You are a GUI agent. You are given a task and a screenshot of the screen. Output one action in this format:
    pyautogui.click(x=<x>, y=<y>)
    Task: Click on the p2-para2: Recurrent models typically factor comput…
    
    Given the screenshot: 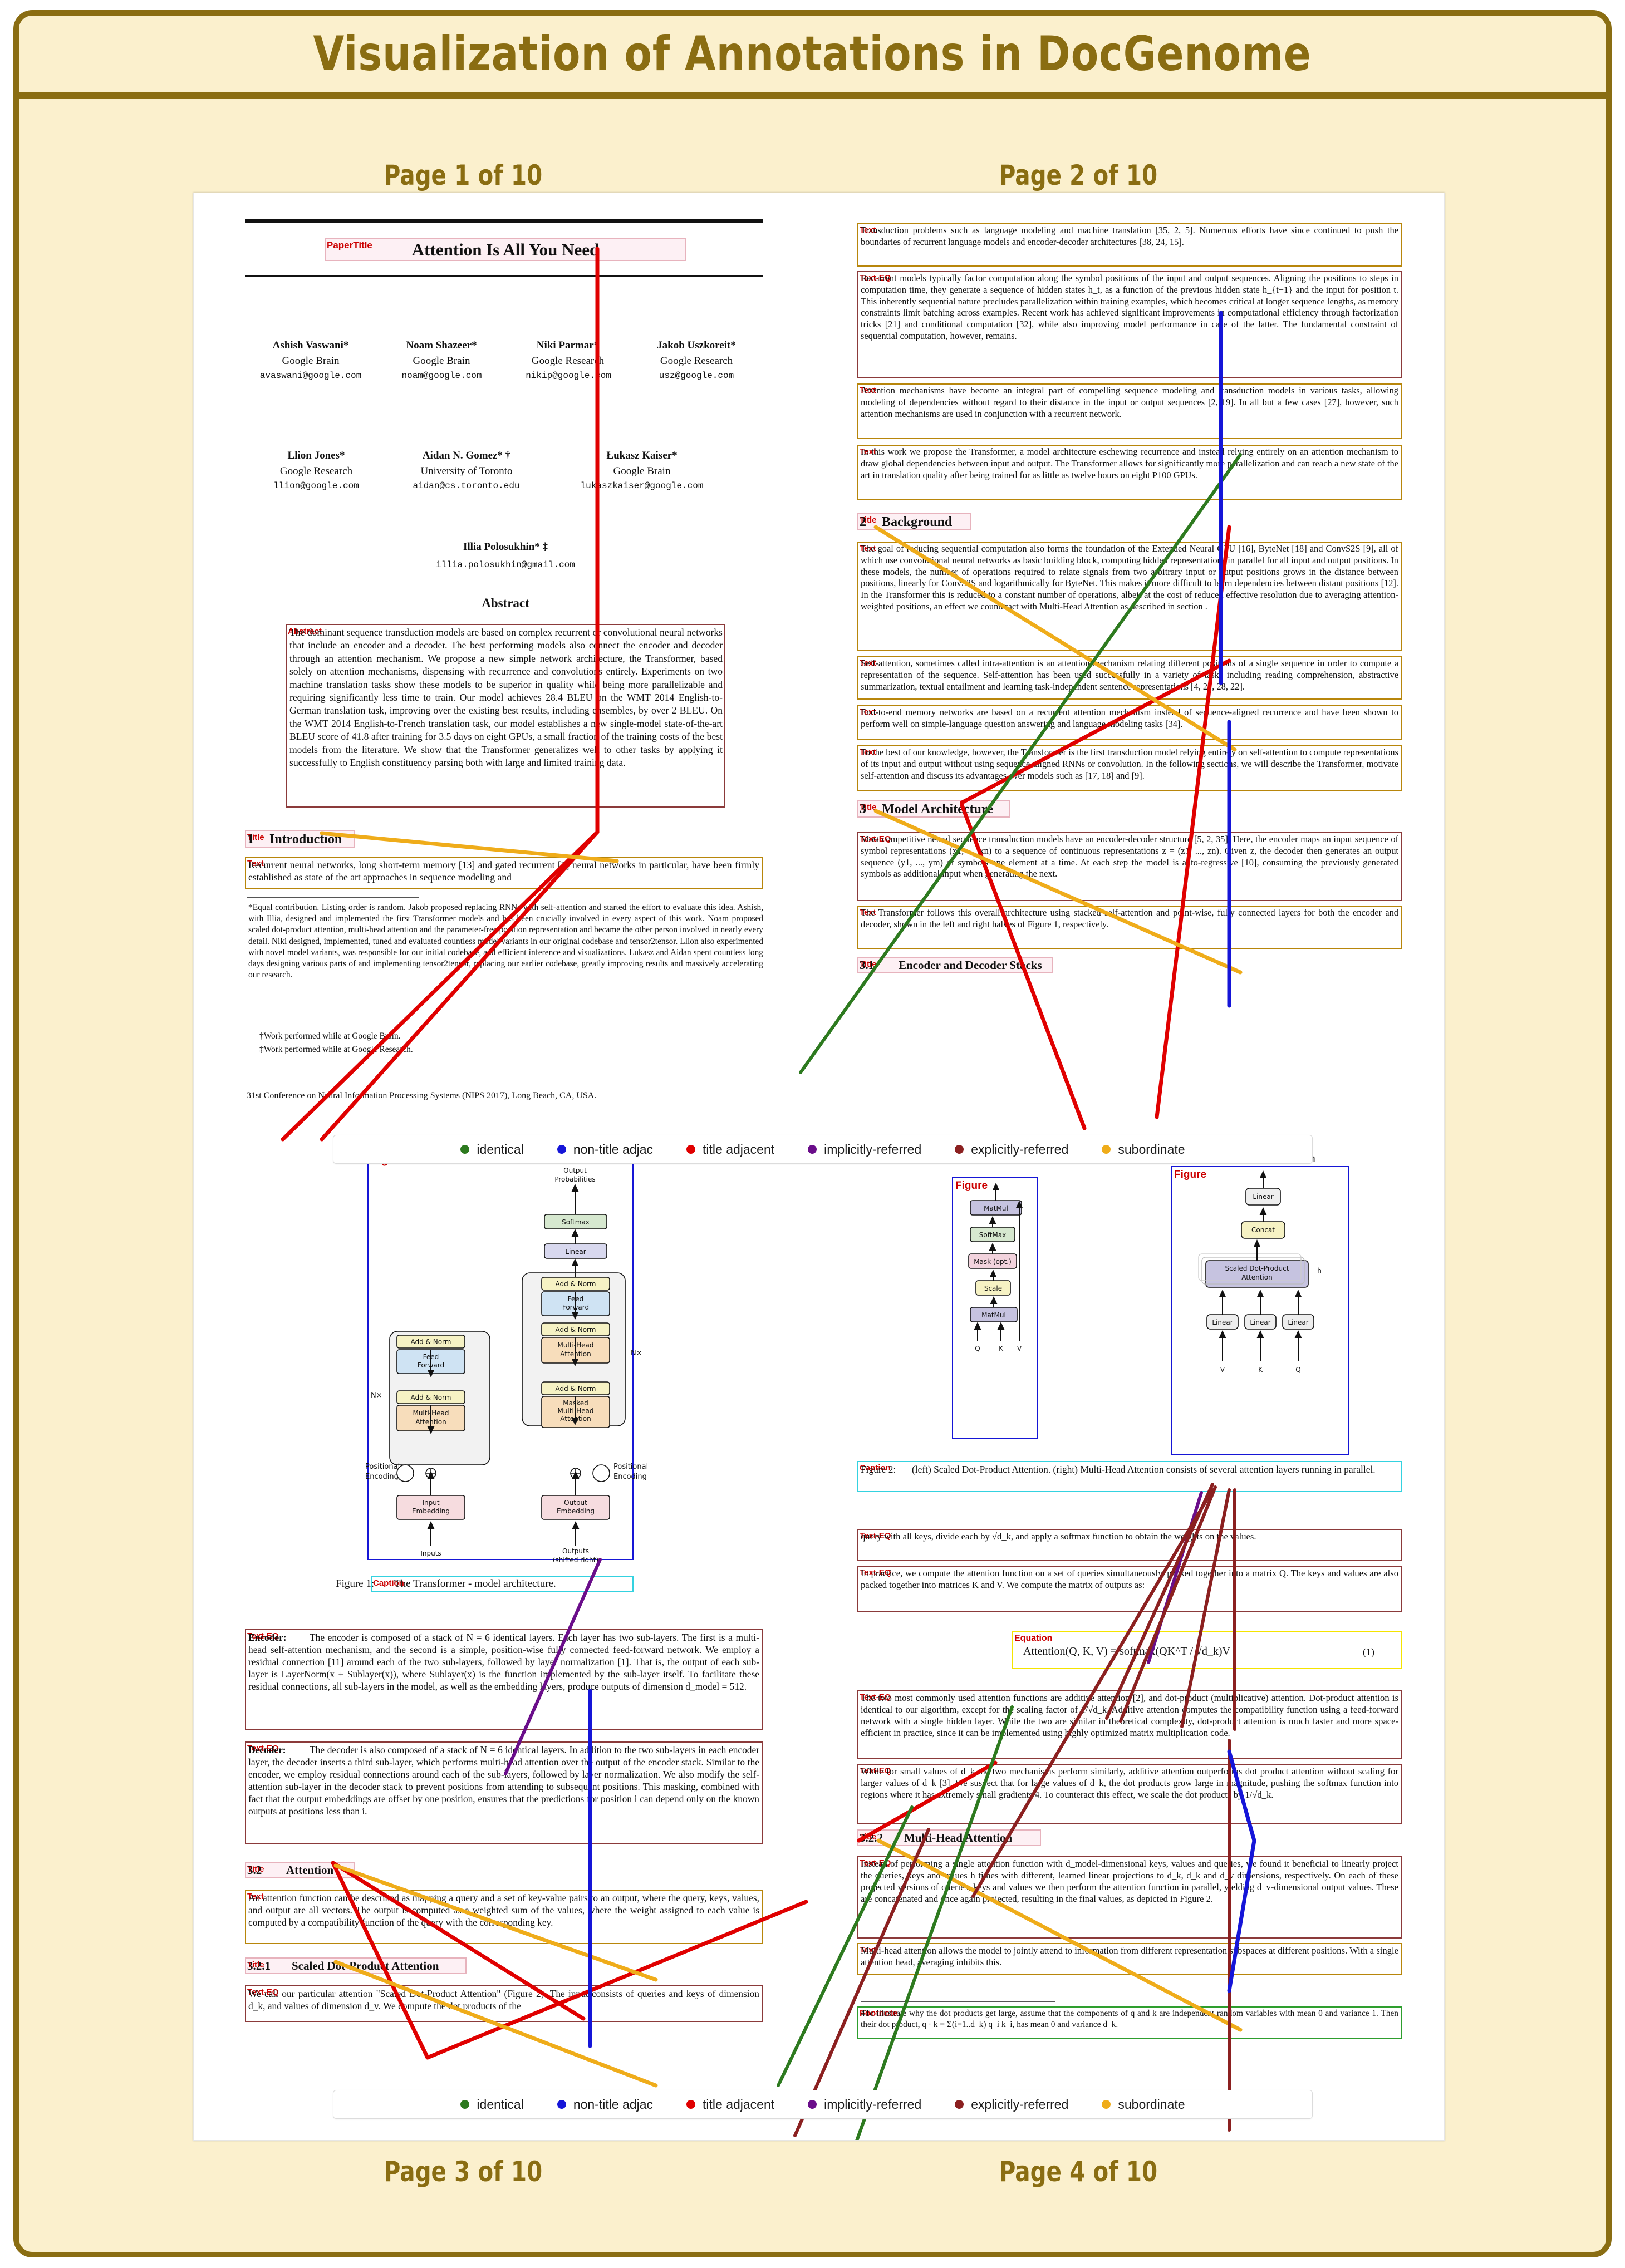 What is the action you would take?
    pyautogui.click(x=1129, y=308)
    